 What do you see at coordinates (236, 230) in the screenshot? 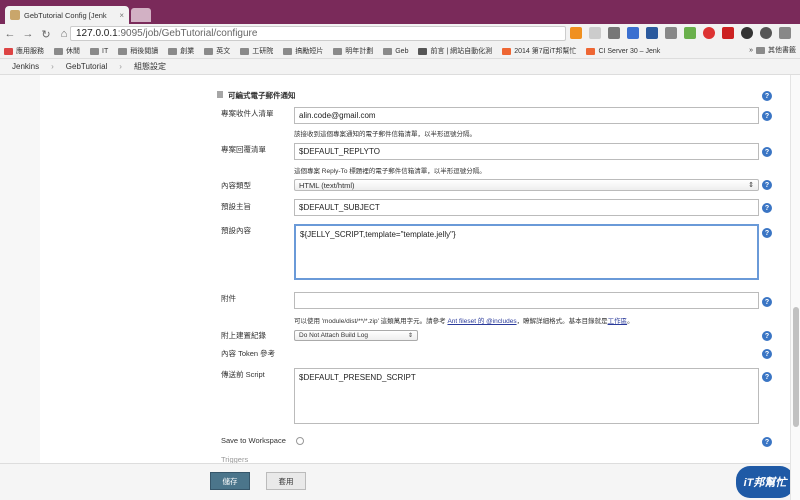
I see `content-label: 預設內容` at bounding box center [236, 230].